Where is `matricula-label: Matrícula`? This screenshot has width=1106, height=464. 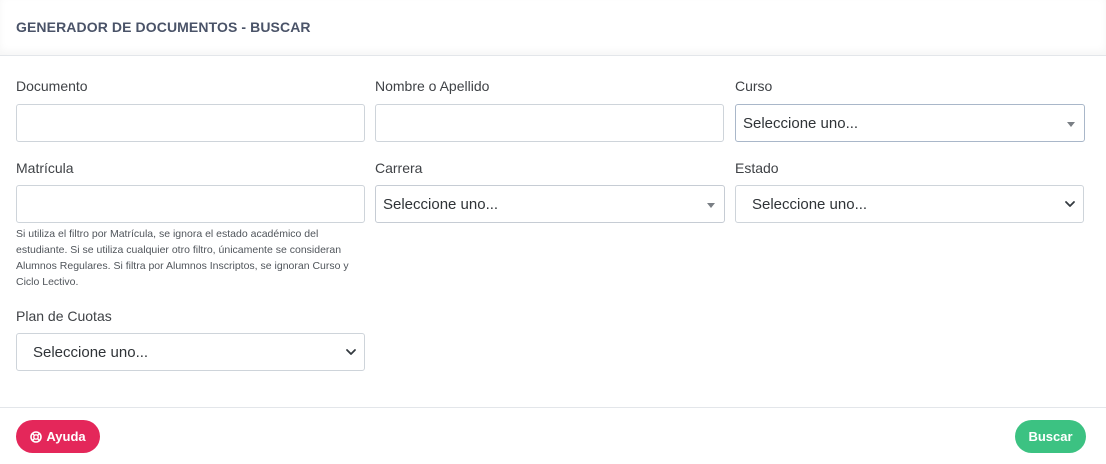
matricula-label: Matrícula is located at coordinates (45, 168).